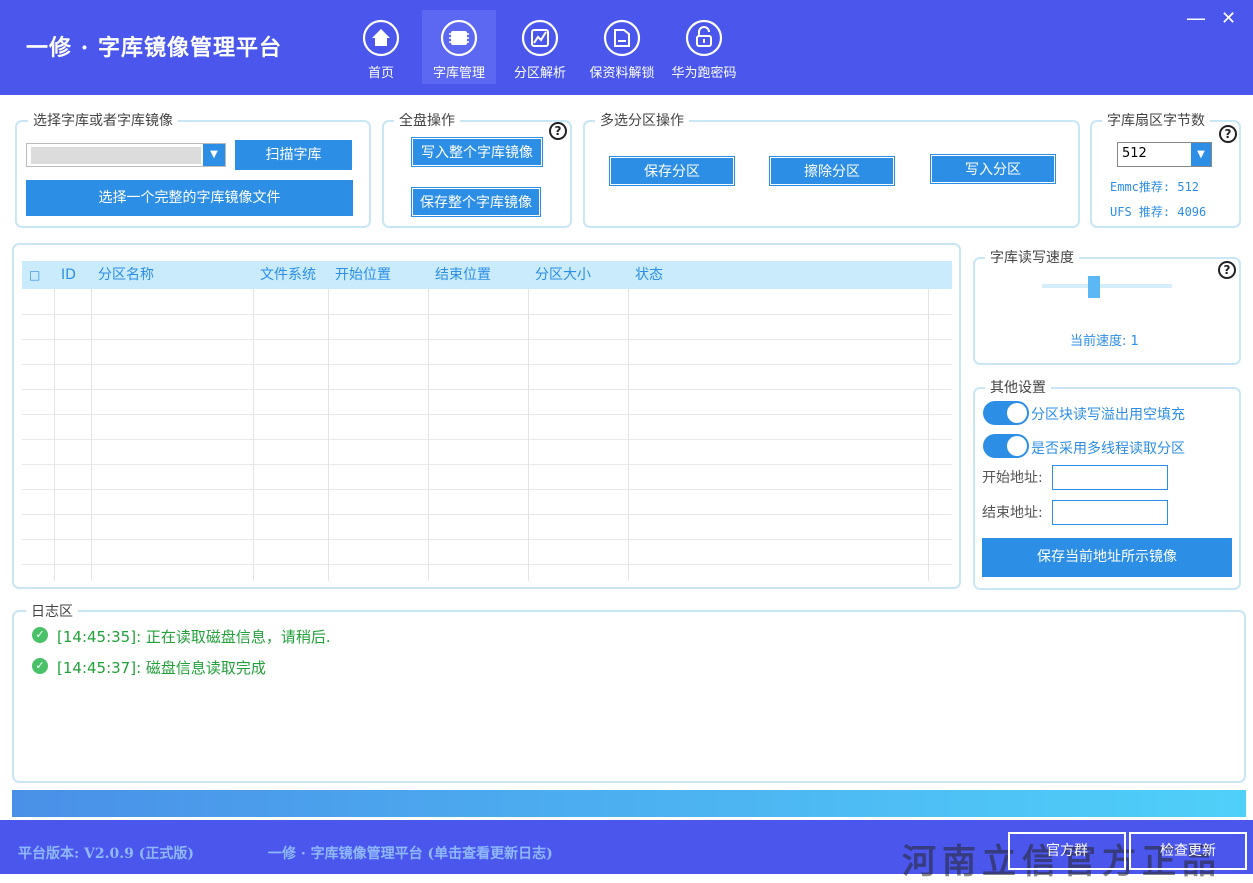 This screenshot has height=883, width=1253. What do you see at coordinates (161, 668) in the screenshot?
I see `log-entry: [14:45:37]: 磁盘信息读取完成` at bounding box center [161, 668].